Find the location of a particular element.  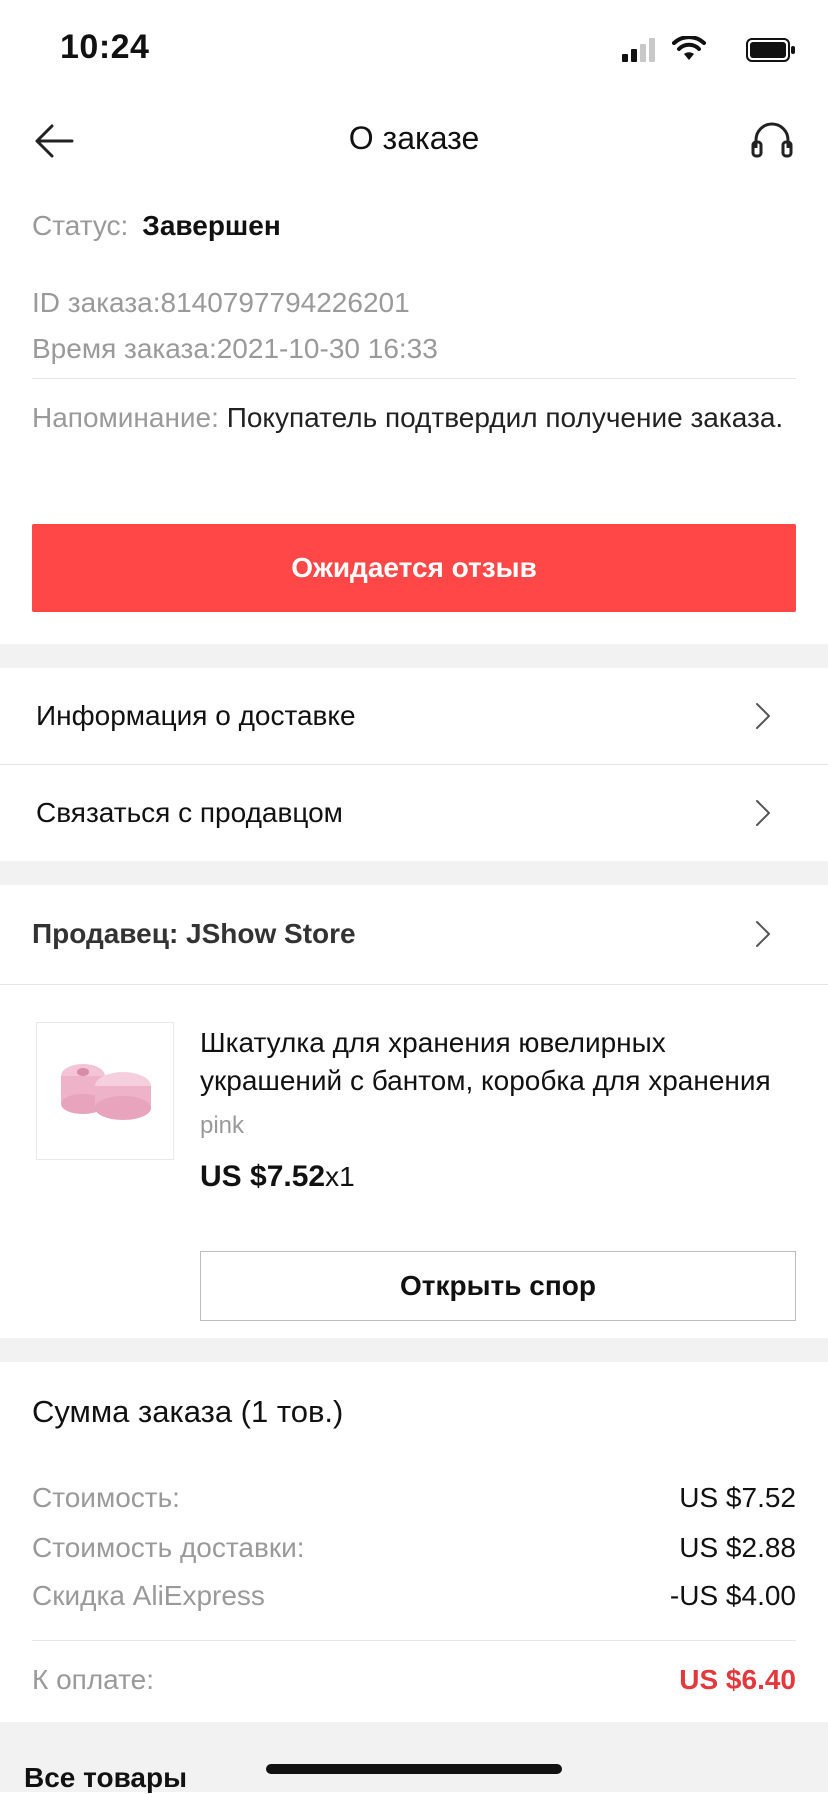

product-price: US $7.52x1 is located at coordinates (277, 1177).